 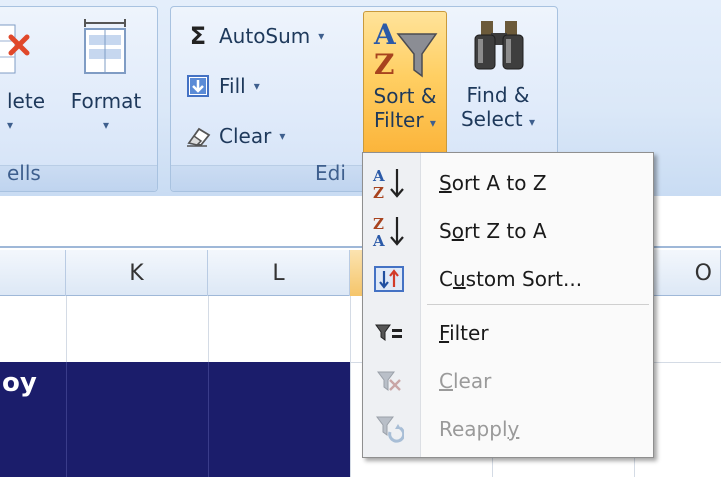 What do you see at coordinates (198, 136) in the screenshot?
I see `eraser-icon` at bounding box center [198, 136].